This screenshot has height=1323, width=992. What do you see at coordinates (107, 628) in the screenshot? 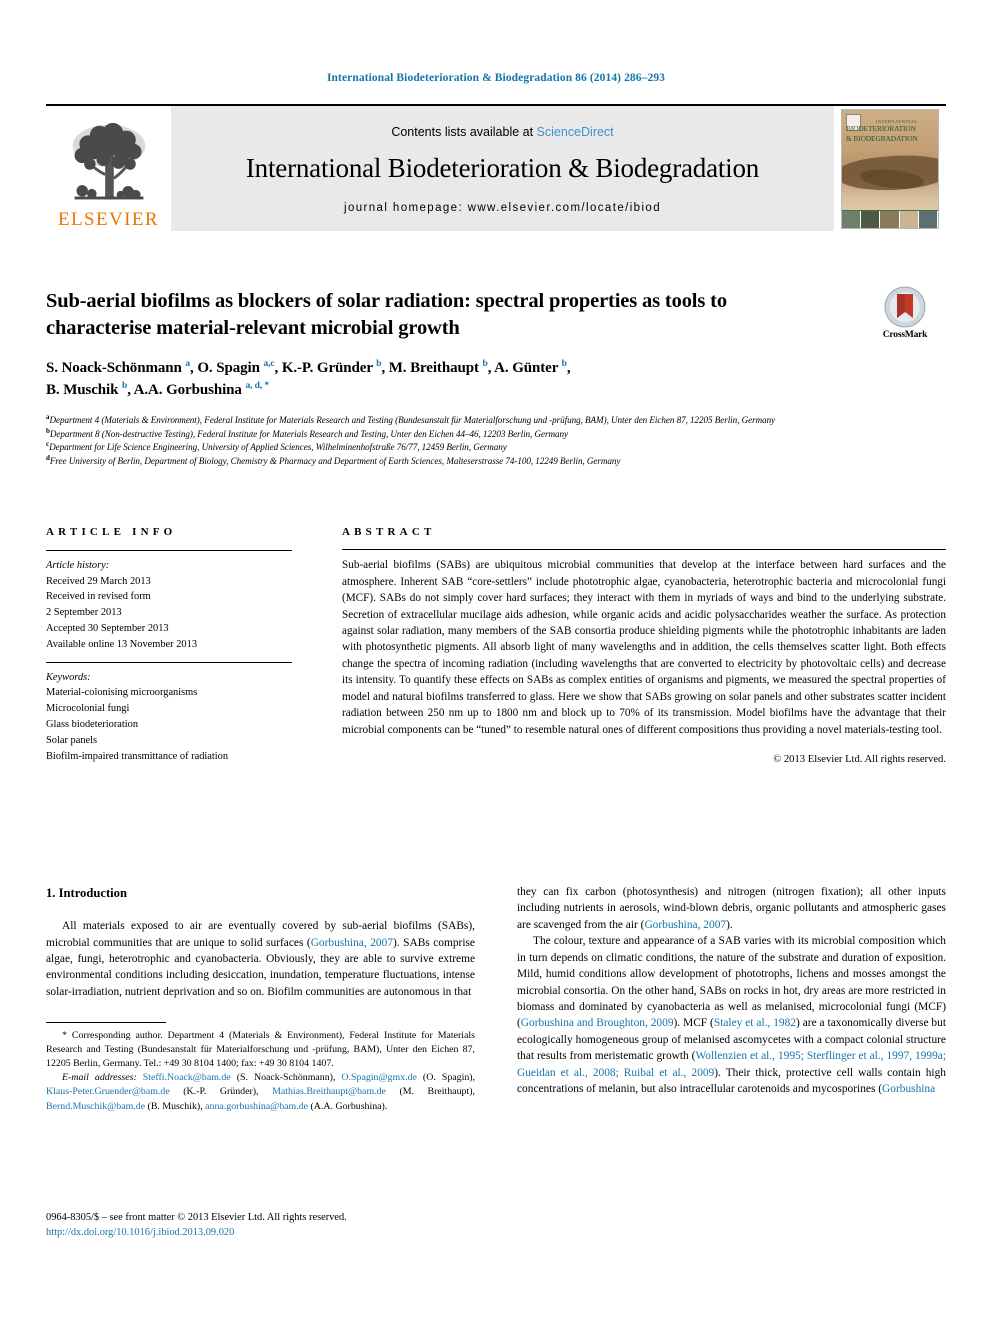
I see `article-history-item: Accepted 30 September 2013` at bounding box center [107, 628].